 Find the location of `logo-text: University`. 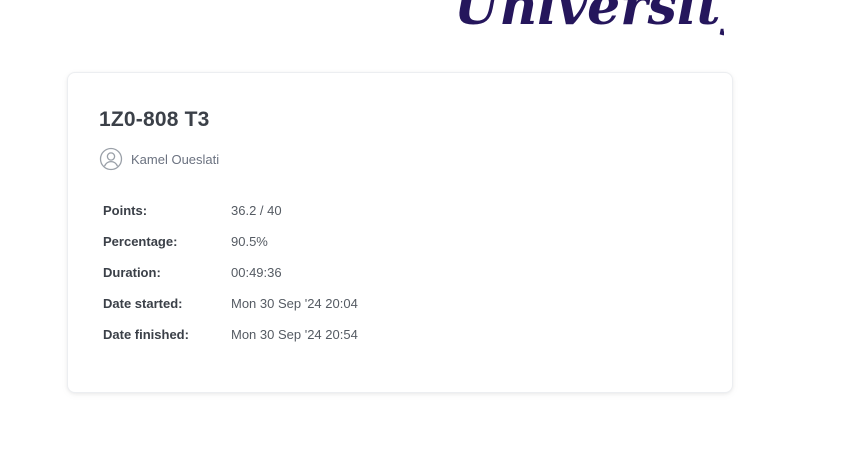

logo-text: University is located at coordinates (589, 18).